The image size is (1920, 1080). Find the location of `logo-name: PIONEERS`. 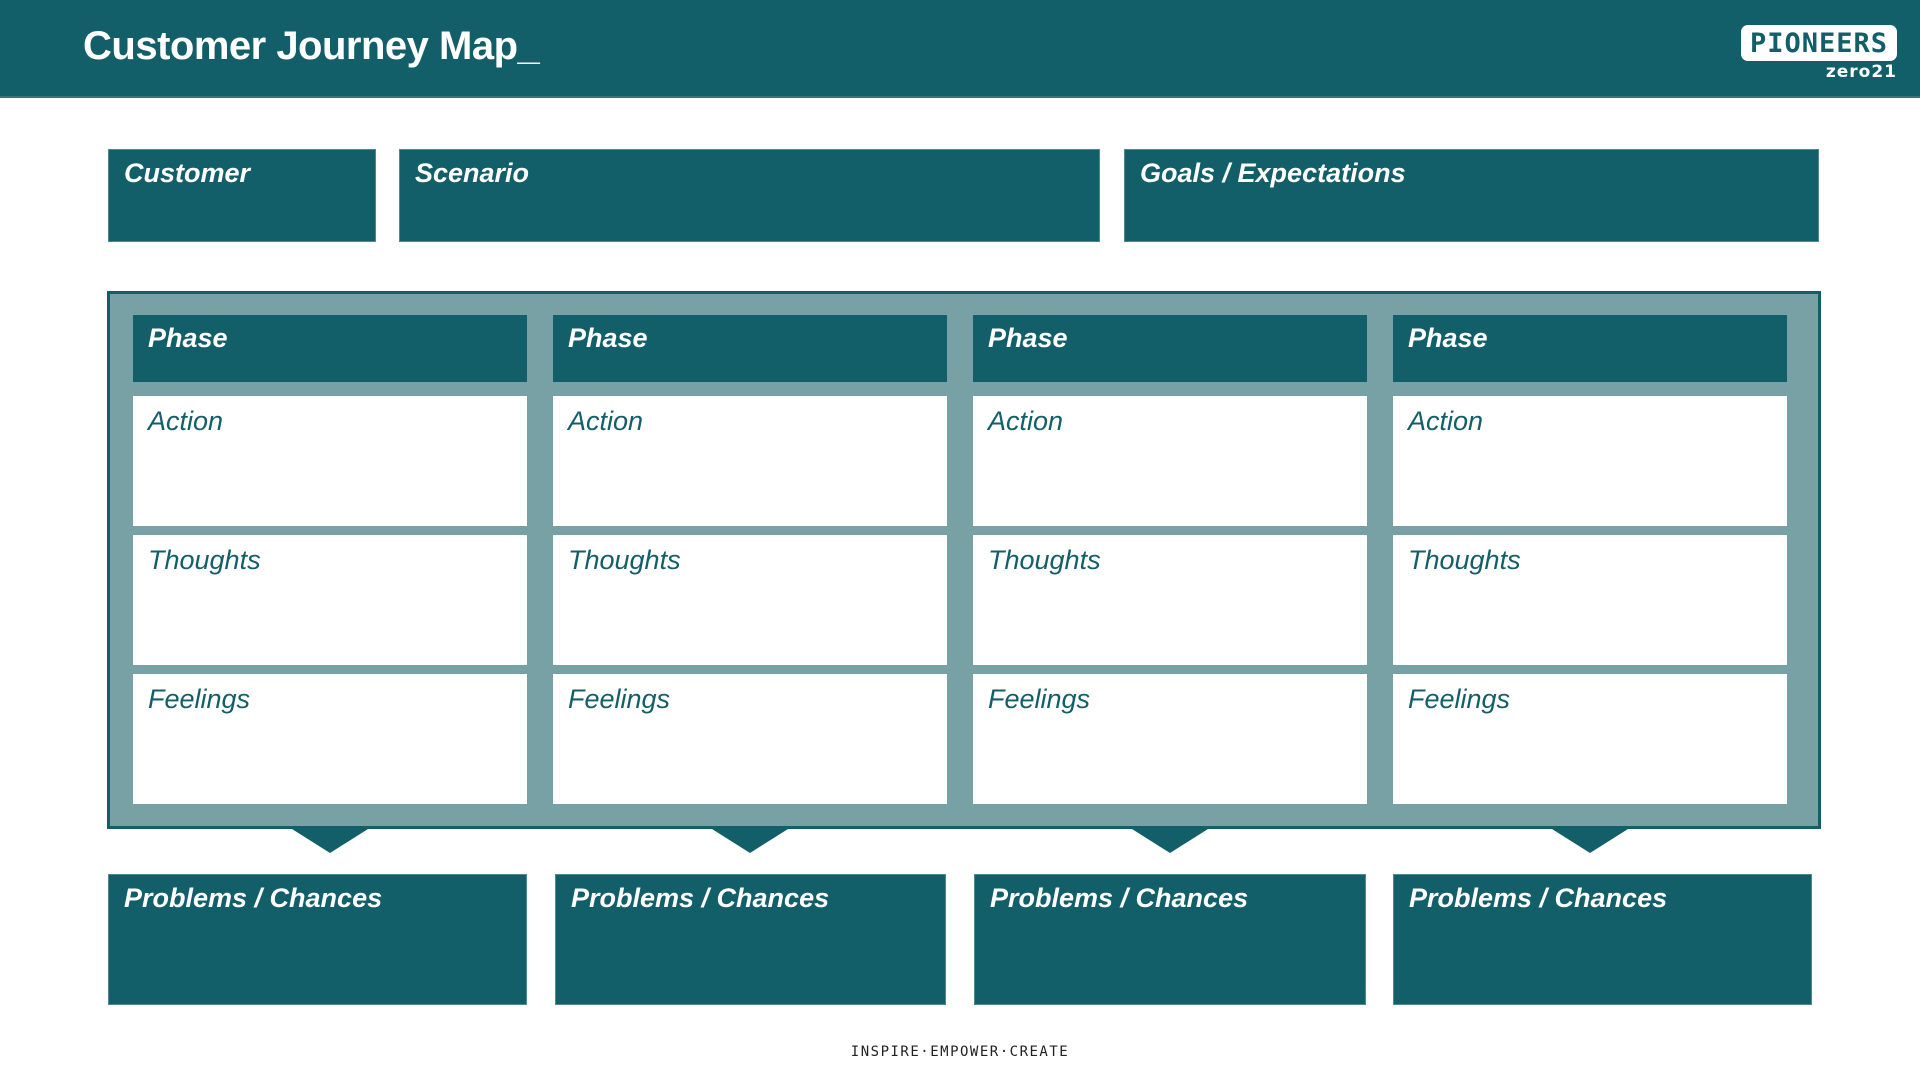

logo-name: PIONEERS is located at coordinates (1819, 43).